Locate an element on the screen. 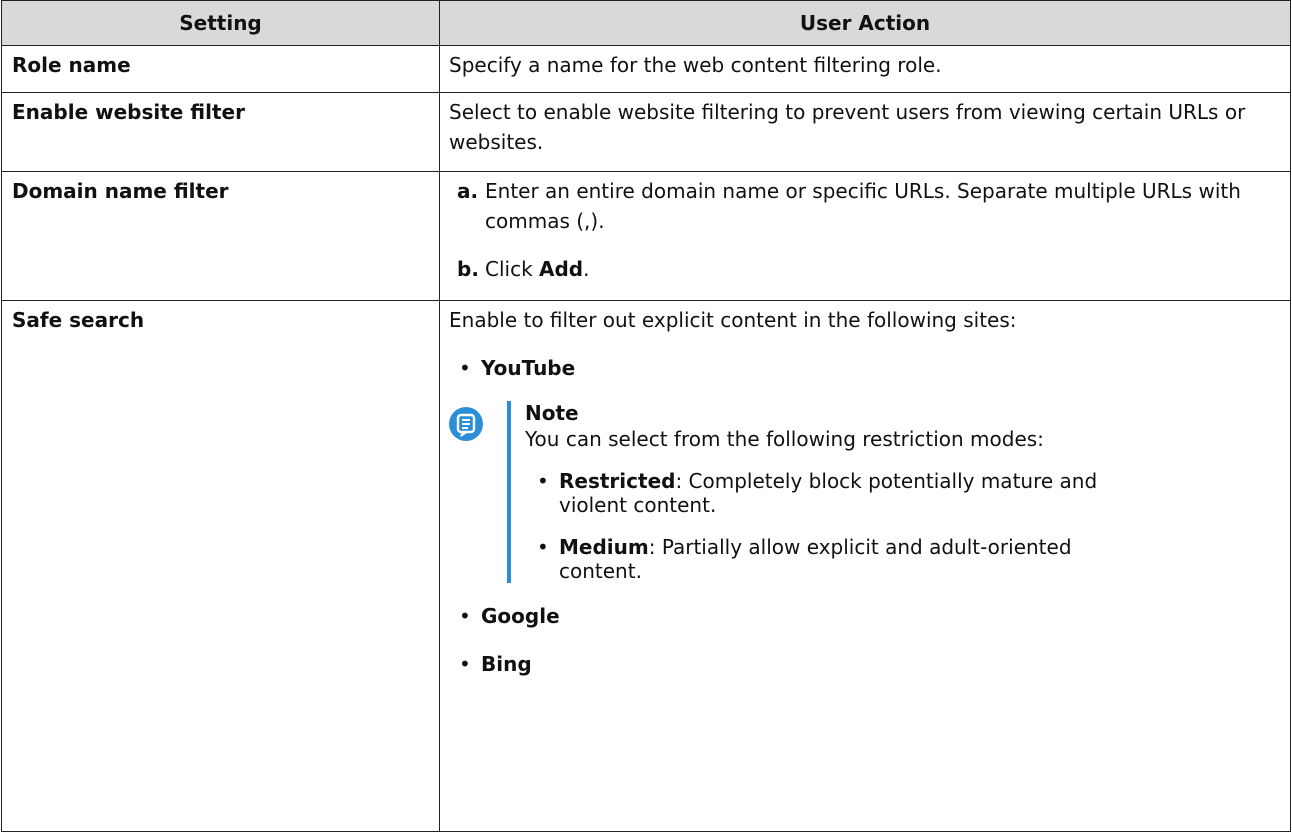  note-title: Note is located at coordinates (552, 413).